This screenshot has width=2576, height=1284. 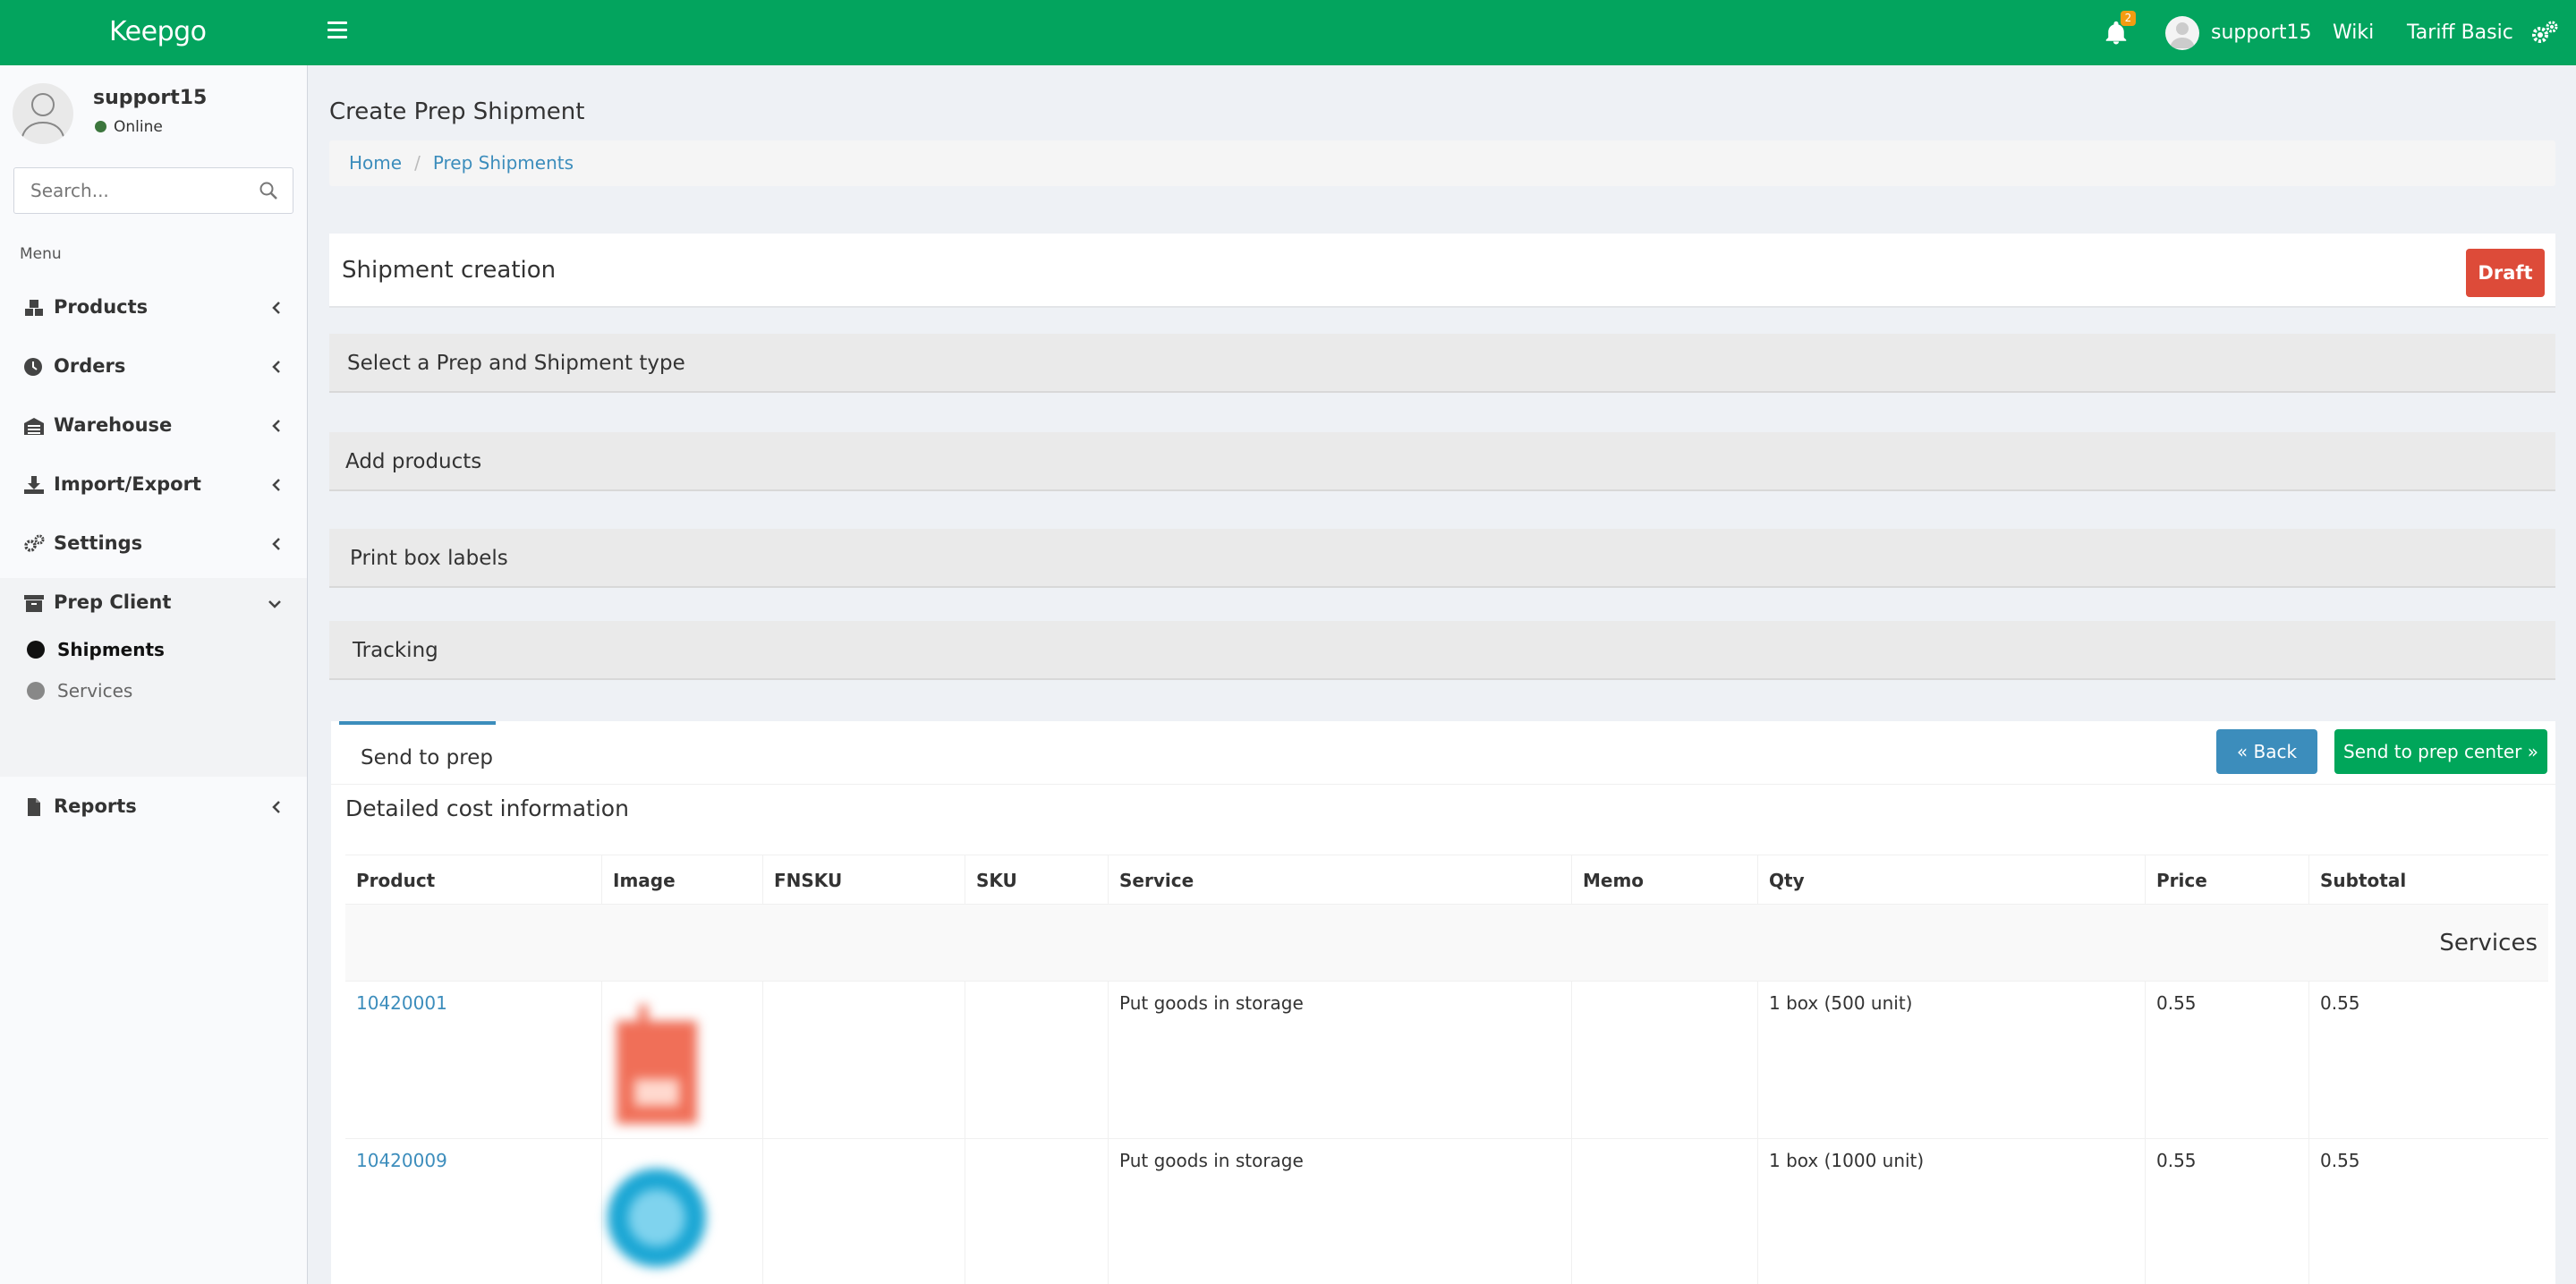 I want to click on user-avatar, so click(x=2182, y=33).